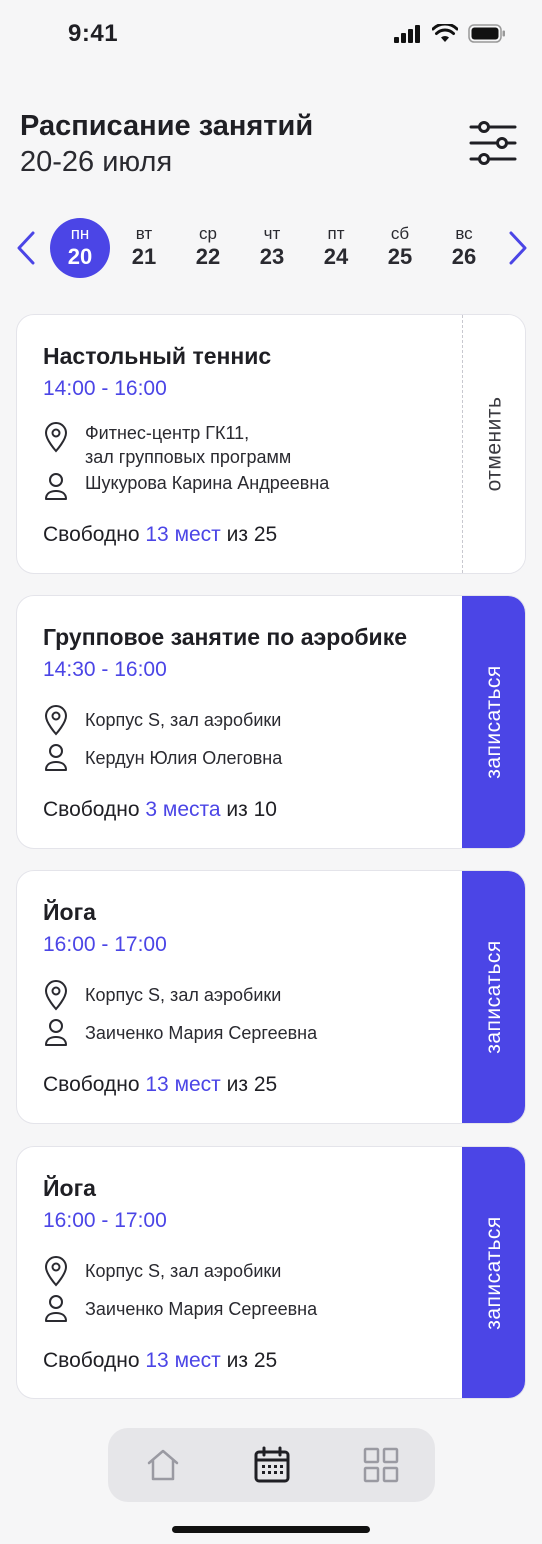 This screenshot has width=542, height=1544. What do you see at coordinates (271, 1529) in the screenshot?
I see `home-indicator` at bounding box center [271, 1529].